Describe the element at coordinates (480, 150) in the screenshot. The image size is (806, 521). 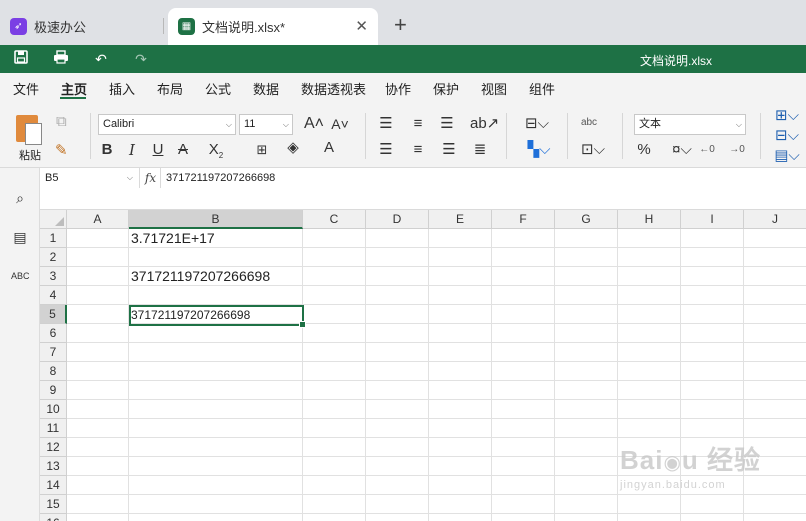
I see `justify-icon: ≣` at that location.